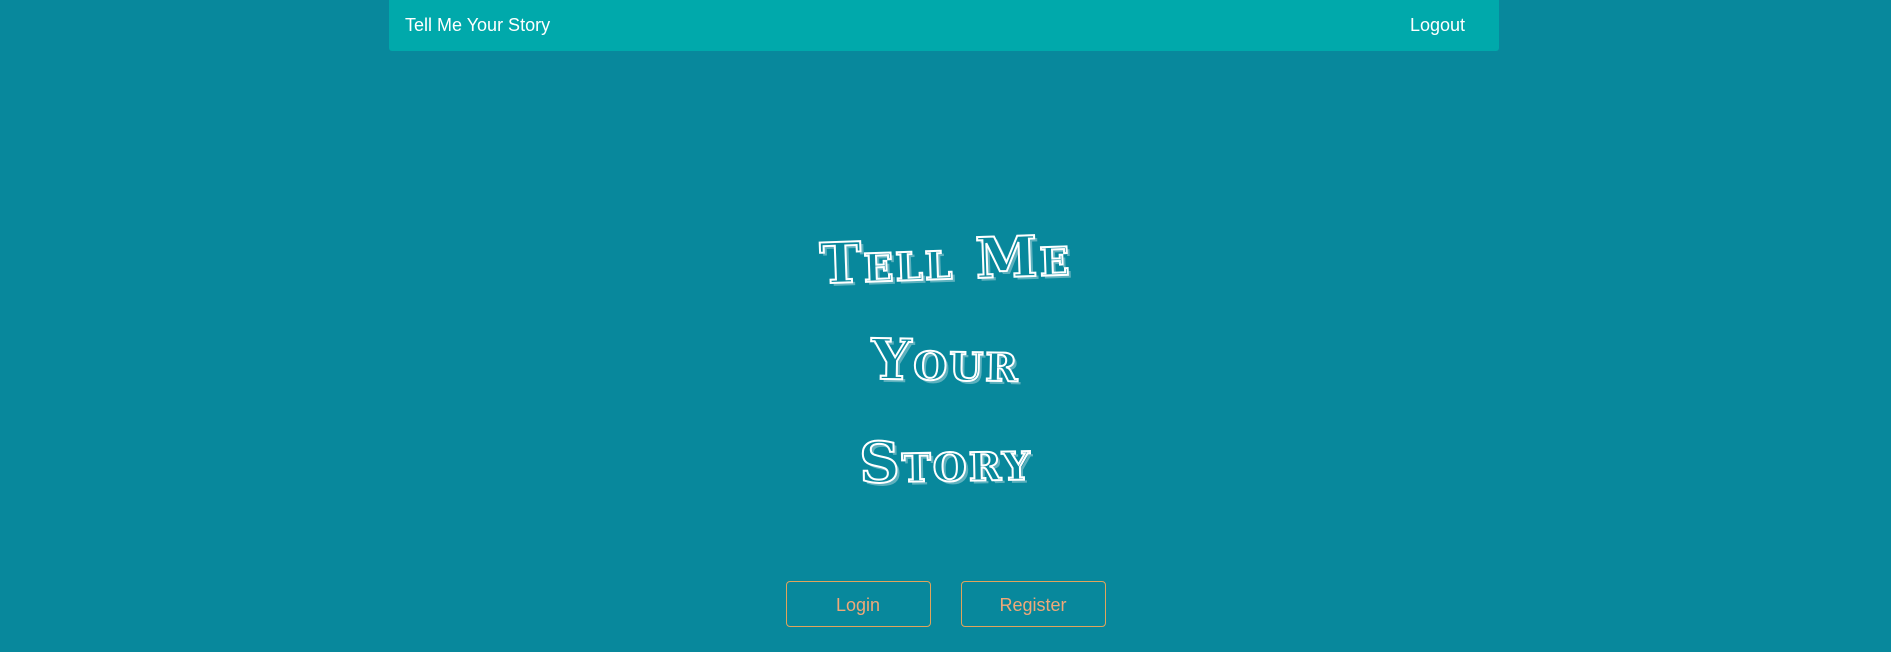  What do you see at coordinates (946, 461) in the screenshot?
I see `hero-title-line-3: Story` at bounding box center [946, 461].